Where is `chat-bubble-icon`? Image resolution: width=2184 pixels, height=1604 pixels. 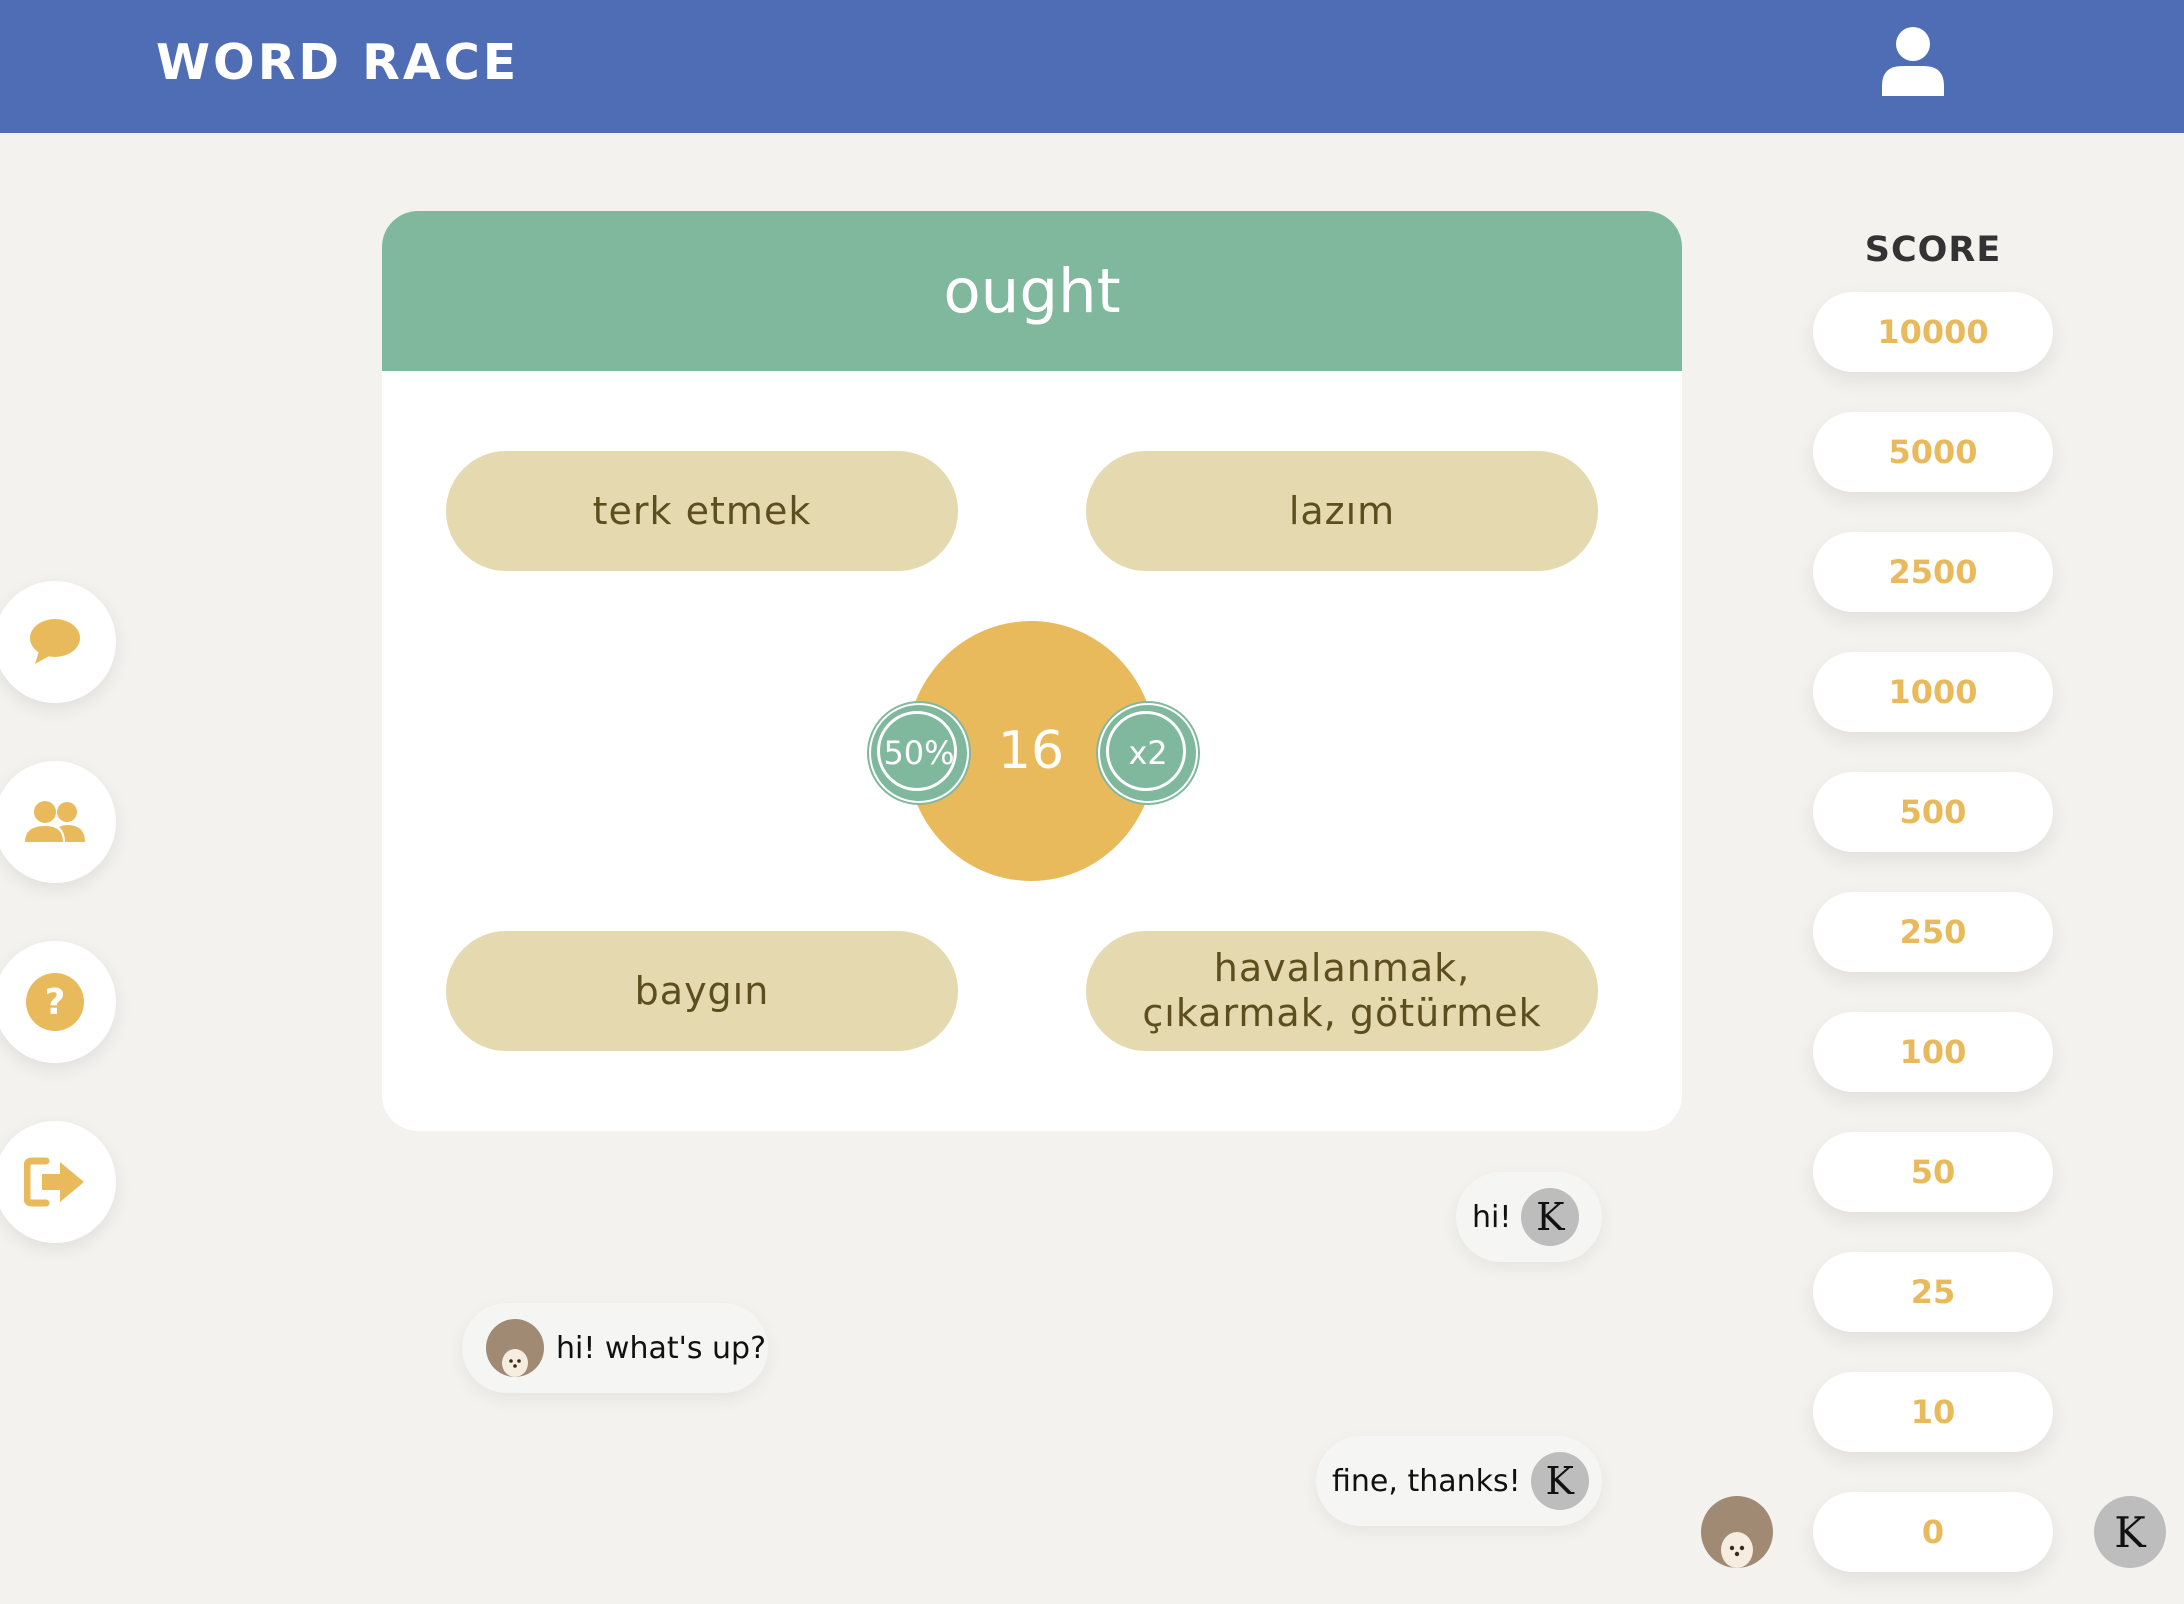
chat-bubble-icon is located at coordinates (55, 641).